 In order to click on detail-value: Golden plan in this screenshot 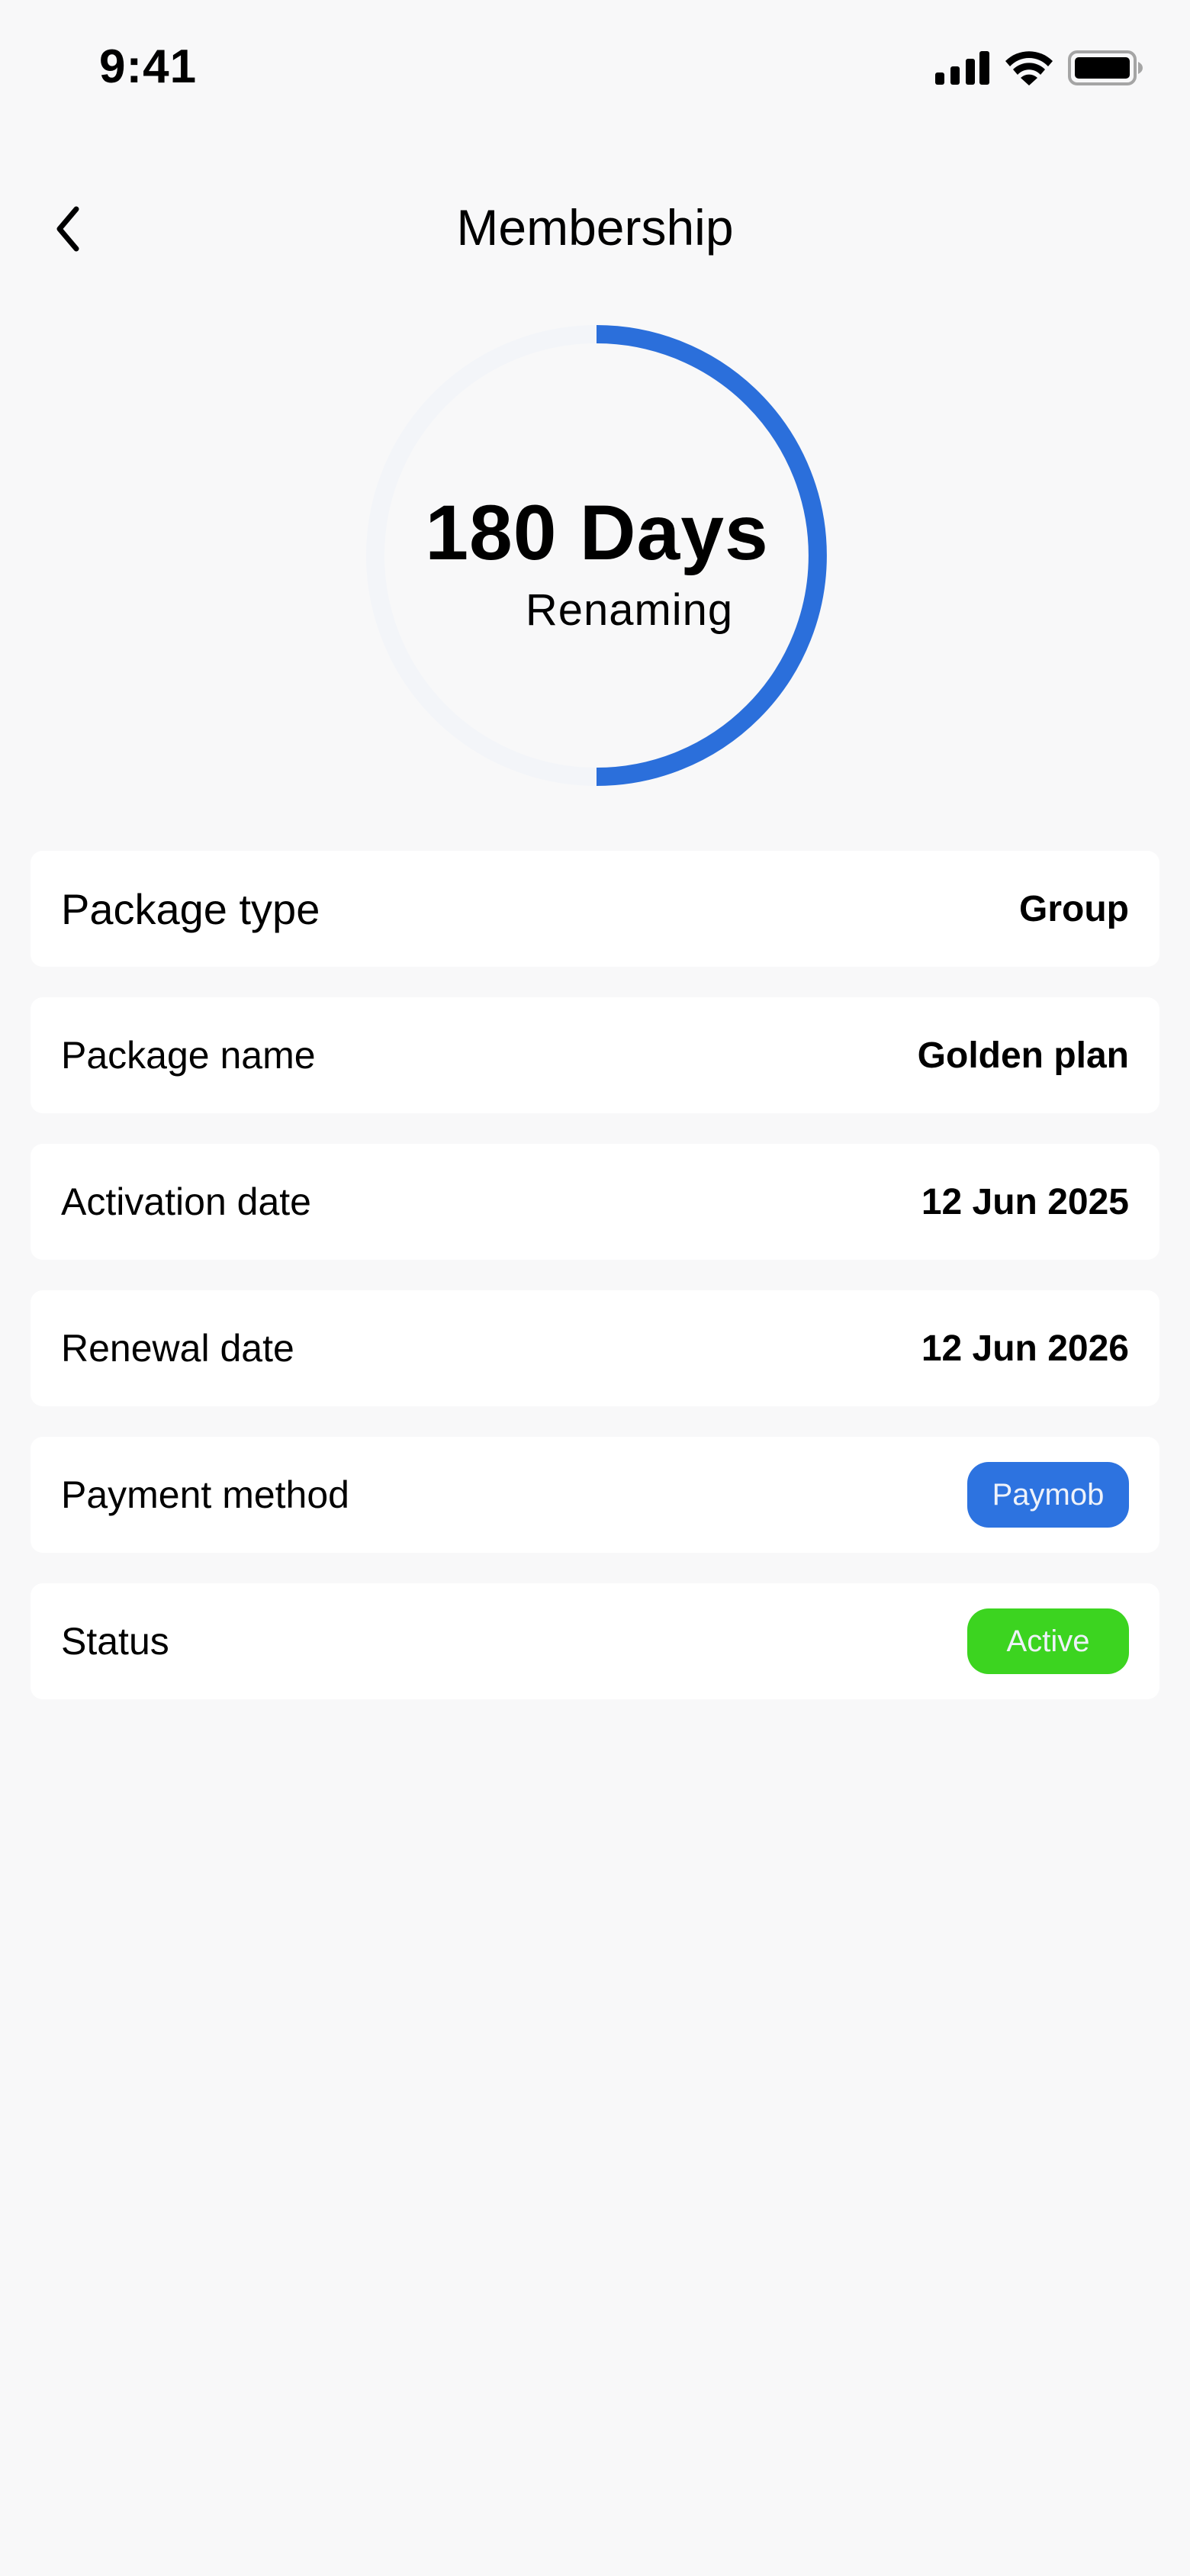, I will do `click(1023, 1055)`.